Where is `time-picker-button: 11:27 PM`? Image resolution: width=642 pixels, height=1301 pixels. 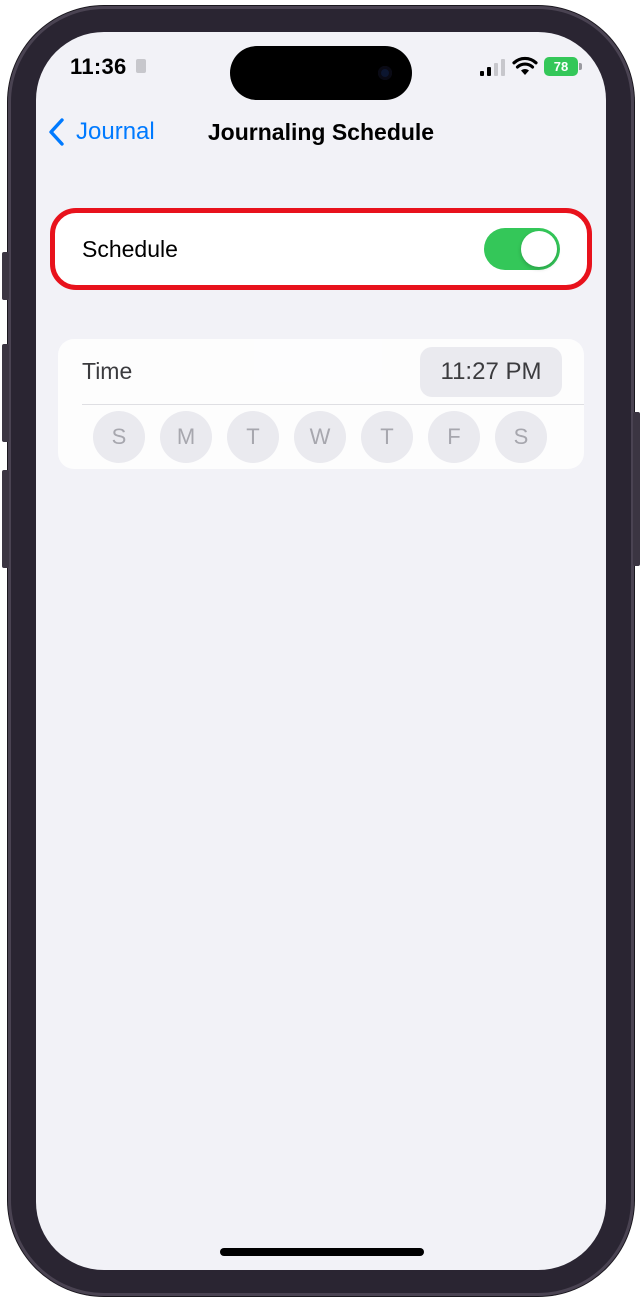 time-picker-button: 11:27 PM is located at coordinates (491, 371).